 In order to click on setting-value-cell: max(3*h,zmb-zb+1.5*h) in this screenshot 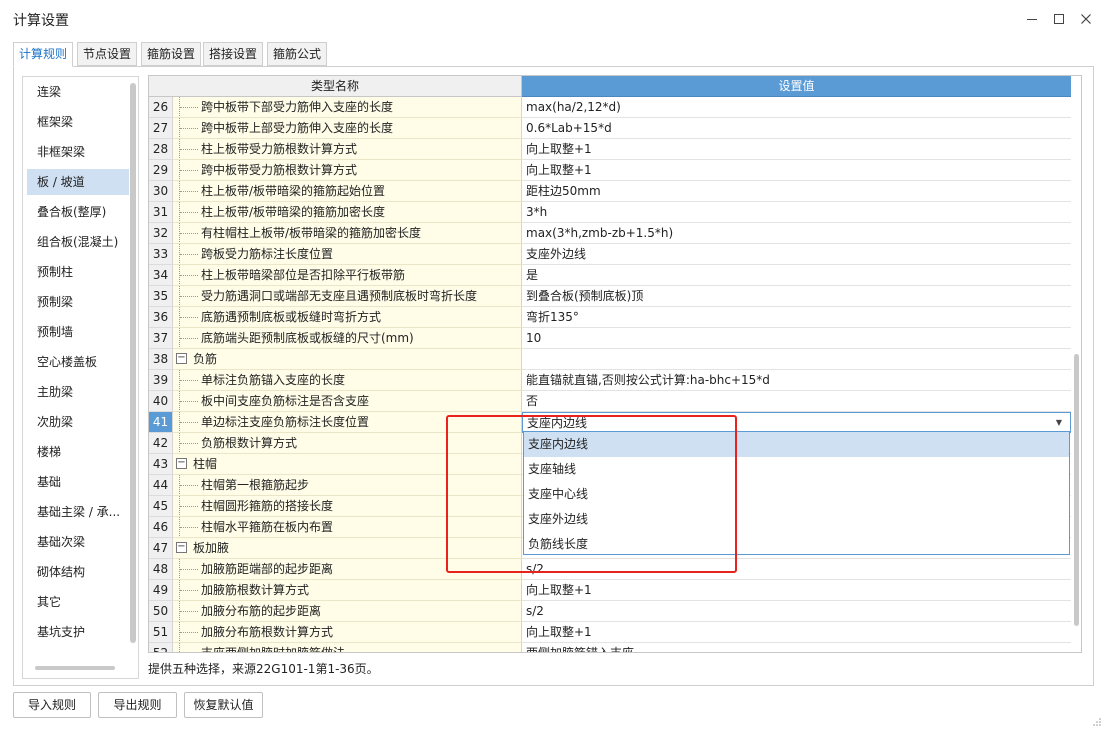, I will do `click(796, 233)`.